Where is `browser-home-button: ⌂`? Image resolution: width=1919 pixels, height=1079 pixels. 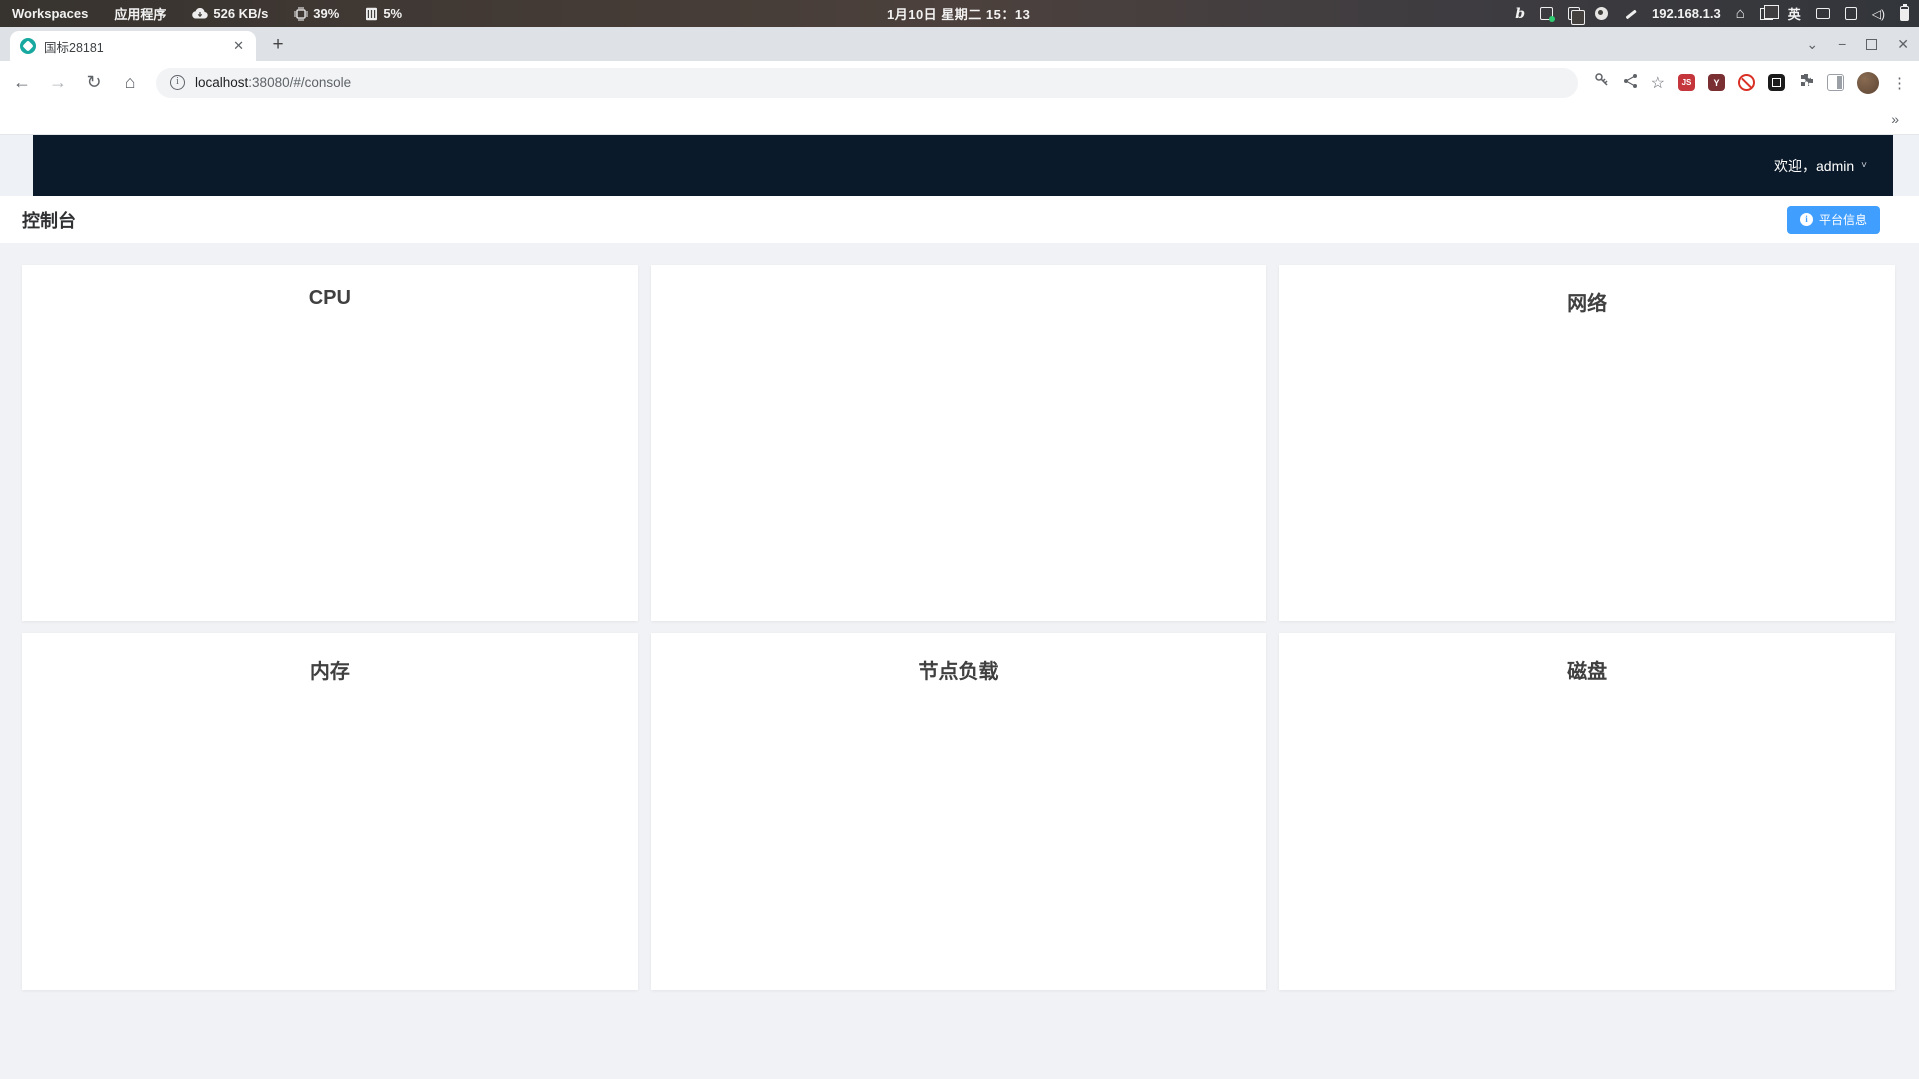
browser-home-button: ⌂ is located at coordinates (130, 82).